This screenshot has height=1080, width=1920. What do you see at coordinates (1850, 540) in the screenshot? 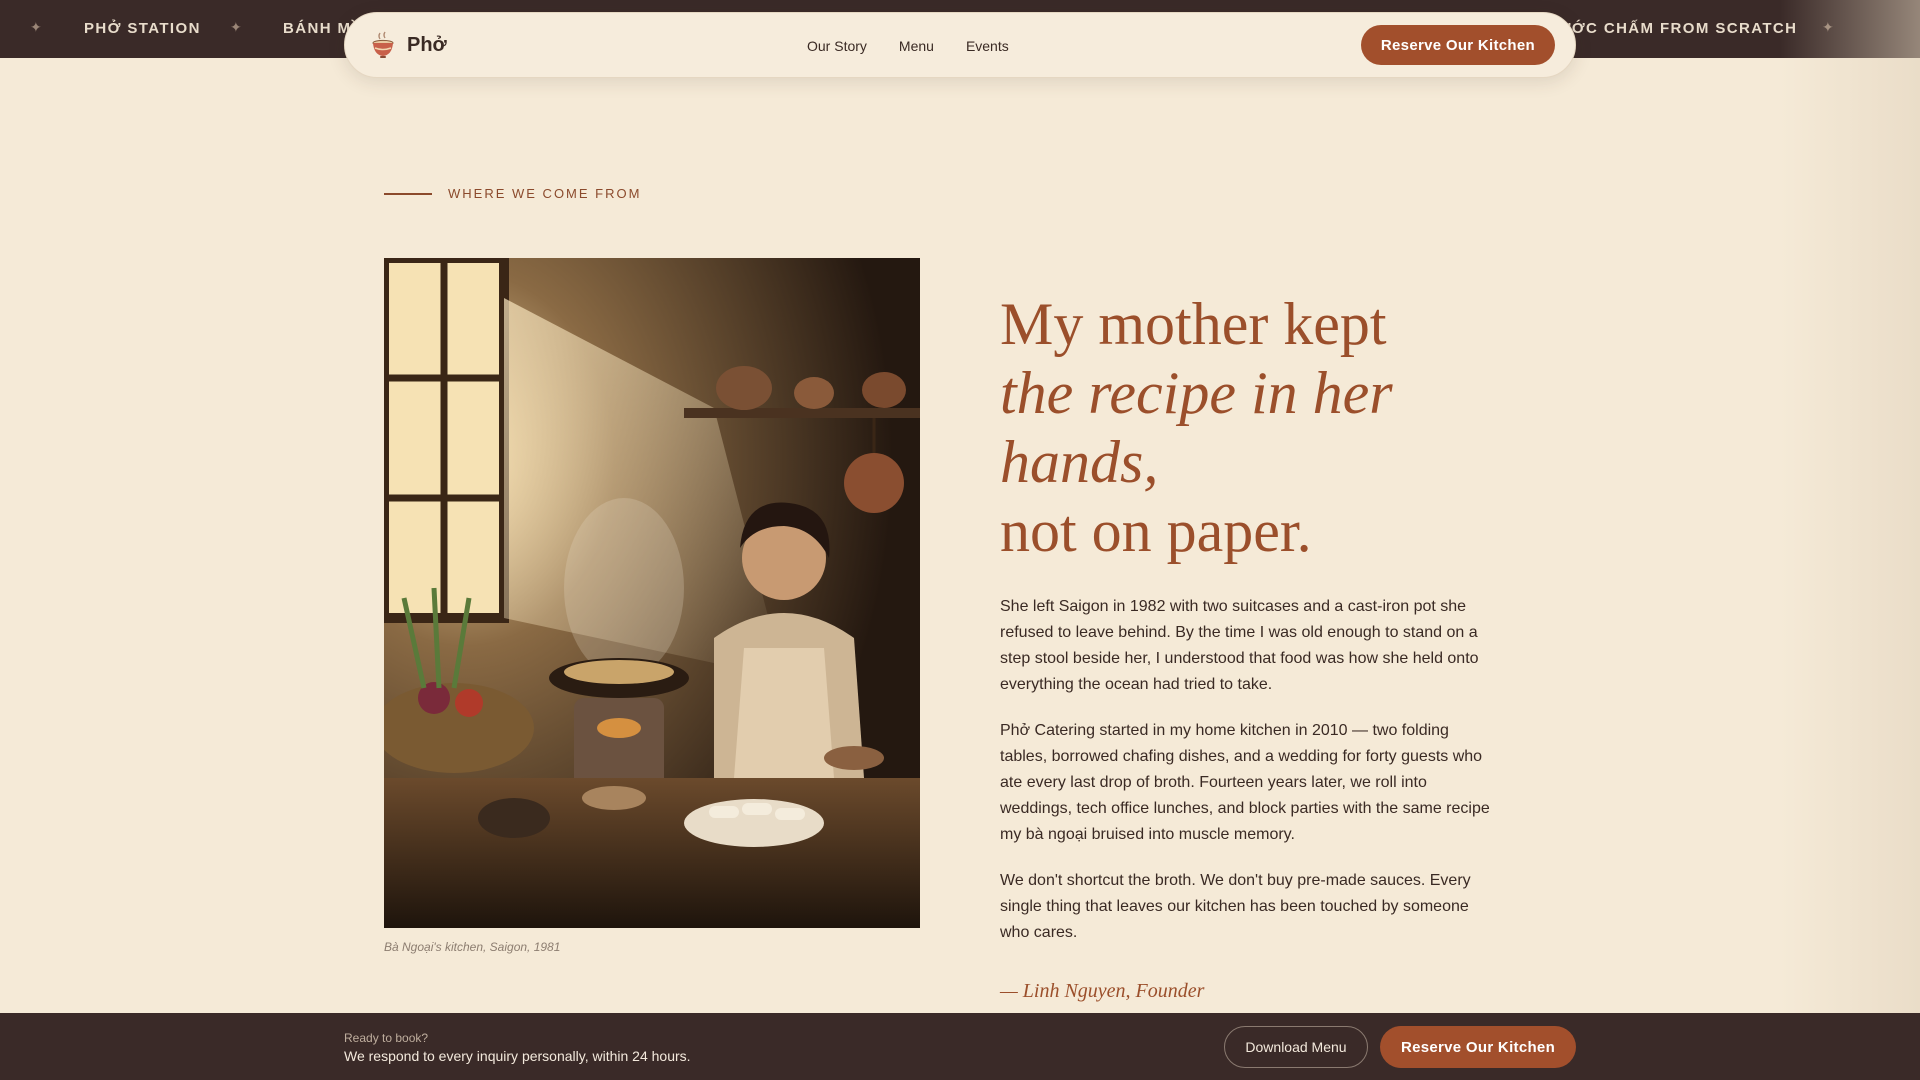
I see `edge-shadow` at bounding box center [1850, 540].